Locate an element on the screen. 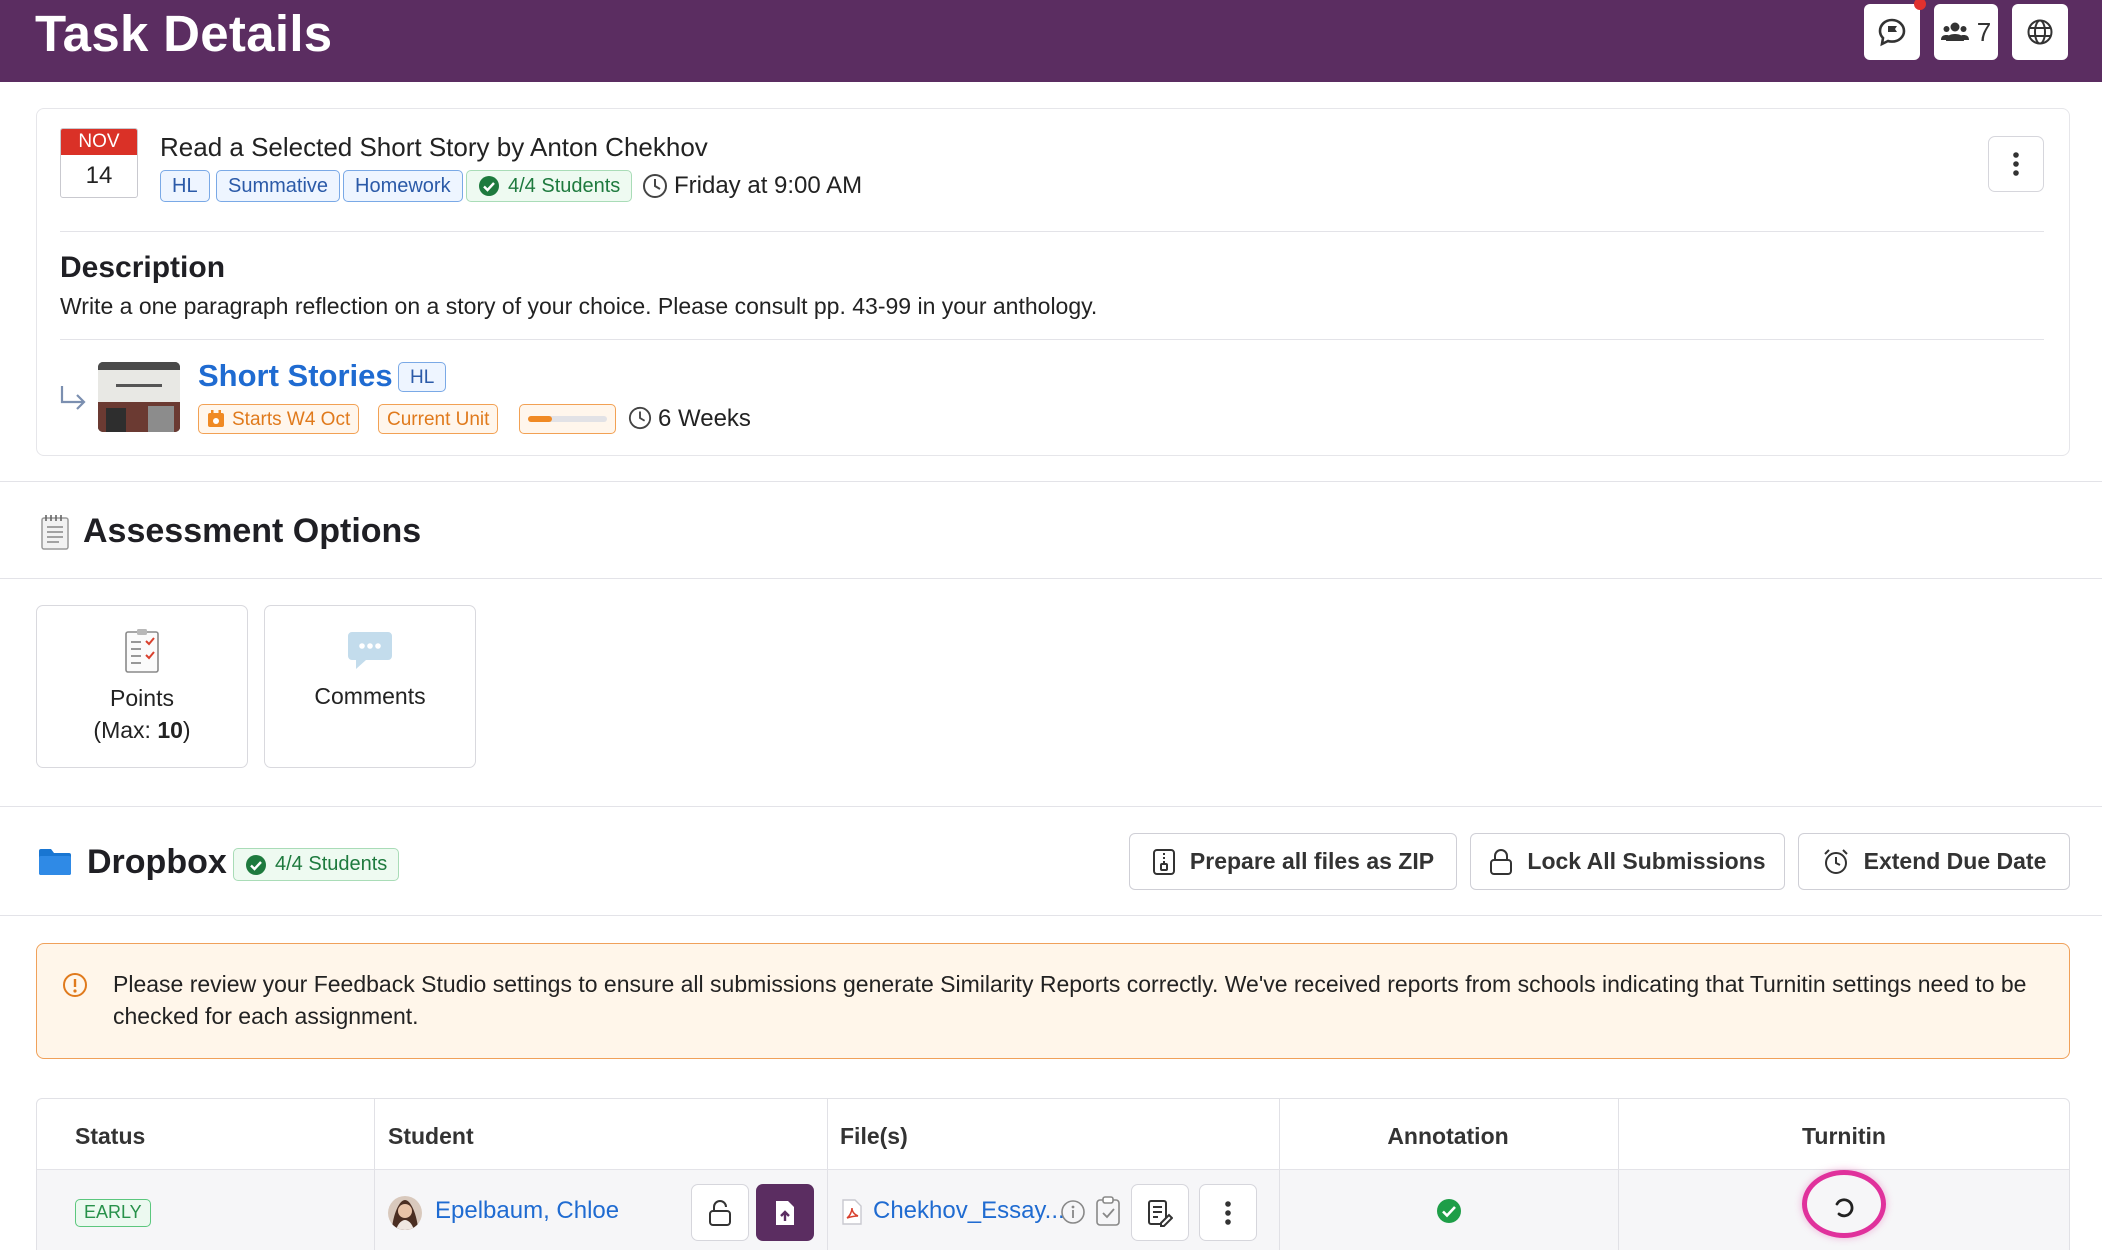 The image size is (2102, 1250). row-more-button is located at coordinates (1228, 1212).